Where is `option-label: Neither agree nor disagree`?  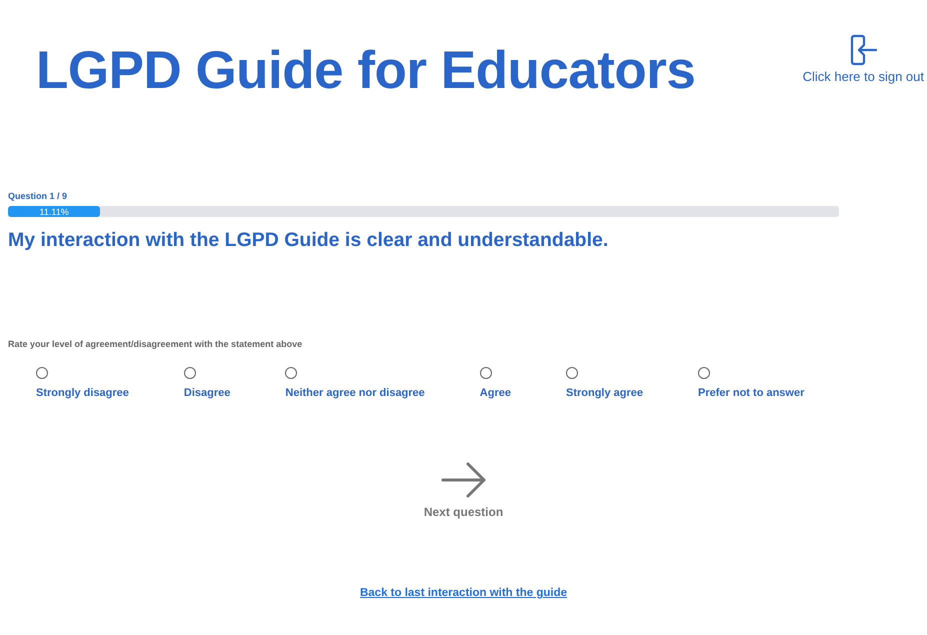
option-label: Neither agree nor disagree is located at coordinates (355, 393).